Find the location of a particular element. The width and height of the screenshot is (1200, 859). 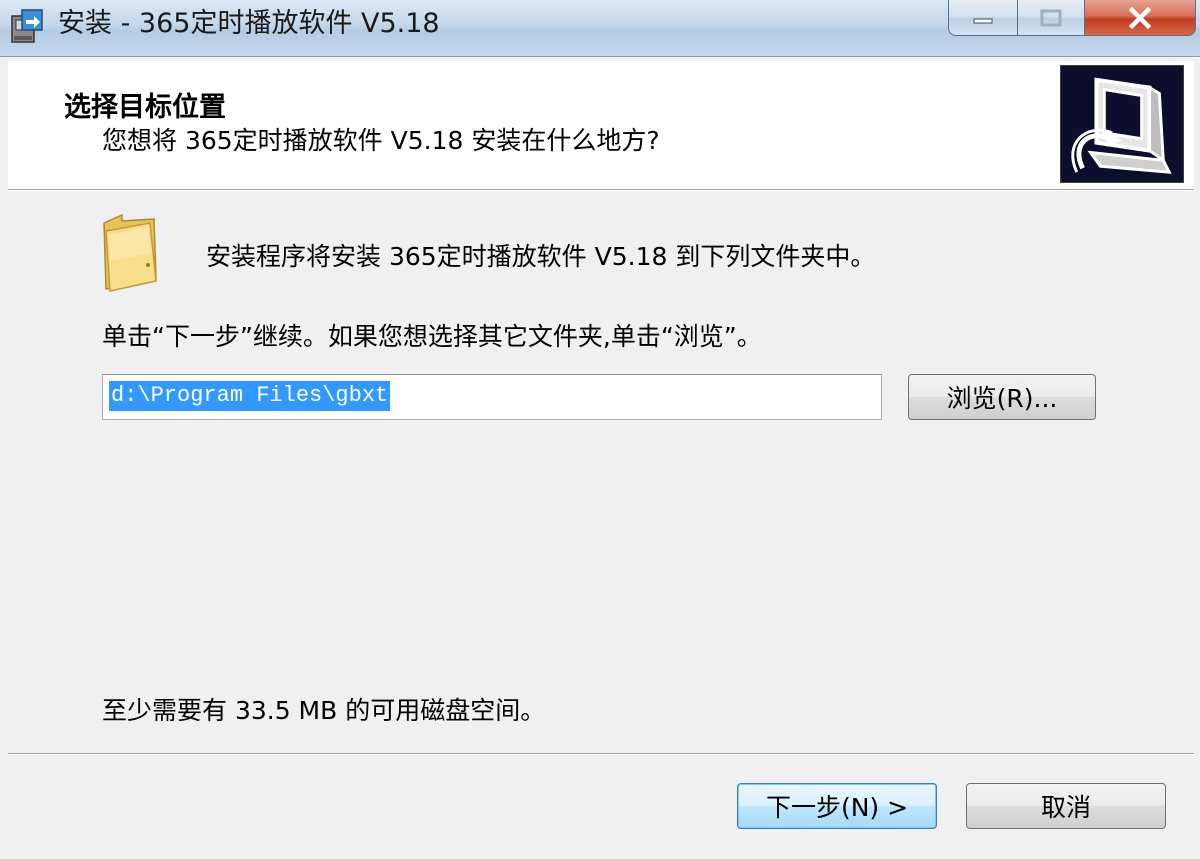

page-subtitle: 您想将 365定时播放软件 V5.18 安装在什么地方? is located at coordinates (381, 140).